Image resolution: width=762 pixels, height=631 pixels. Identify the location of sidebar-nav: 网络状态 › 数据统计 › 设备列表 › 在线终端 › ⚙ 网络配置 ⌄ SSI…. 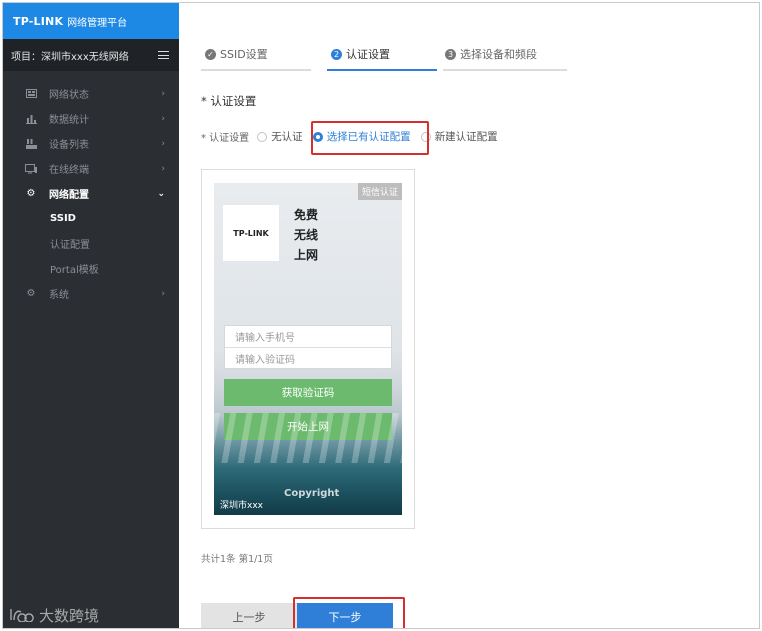
(91, 188).